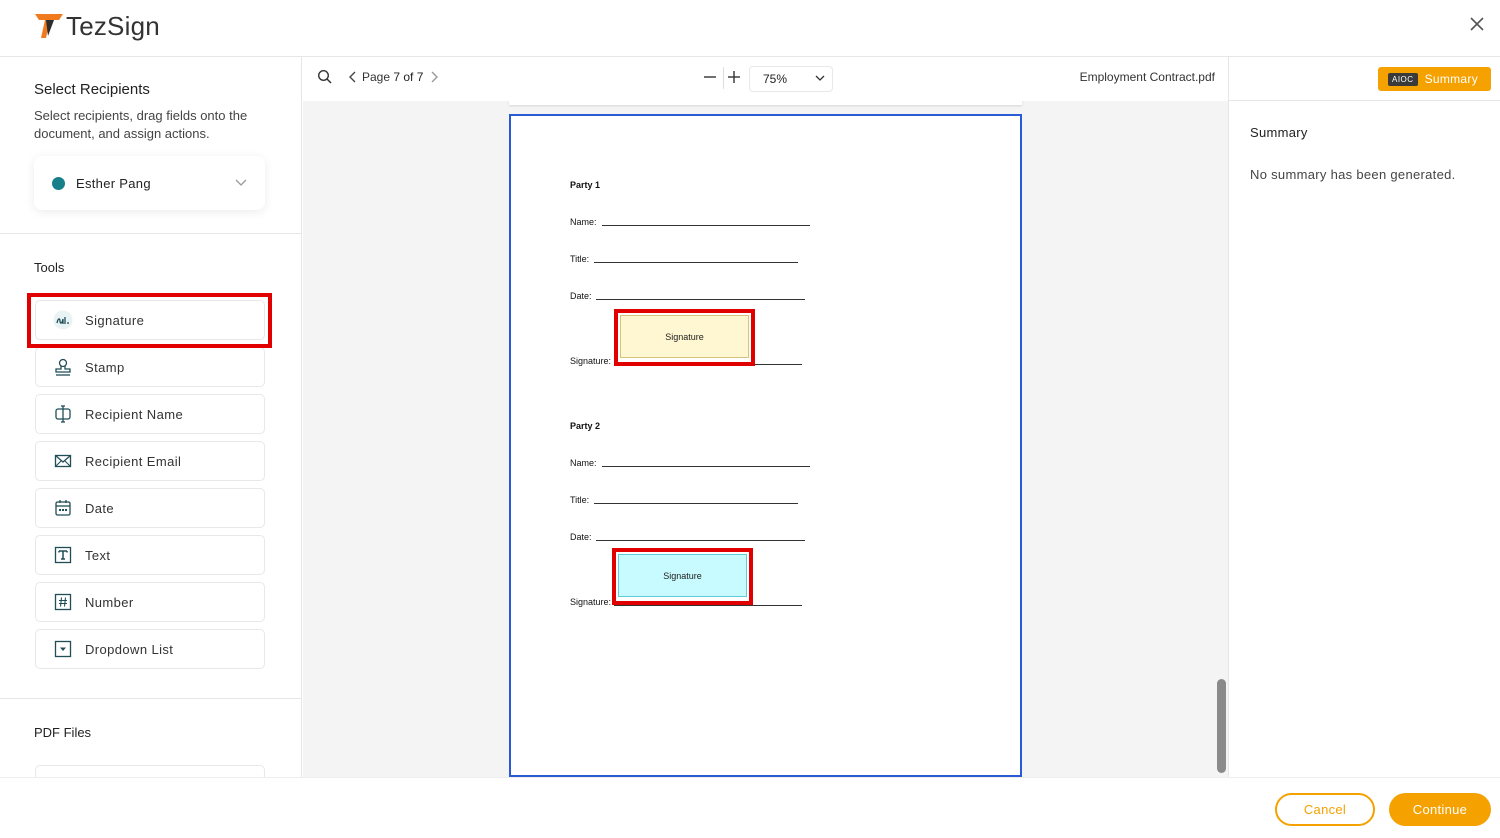 The height and width of the screenshot is (838, 1500). I want to click on minus-icon, so click(710, 77).